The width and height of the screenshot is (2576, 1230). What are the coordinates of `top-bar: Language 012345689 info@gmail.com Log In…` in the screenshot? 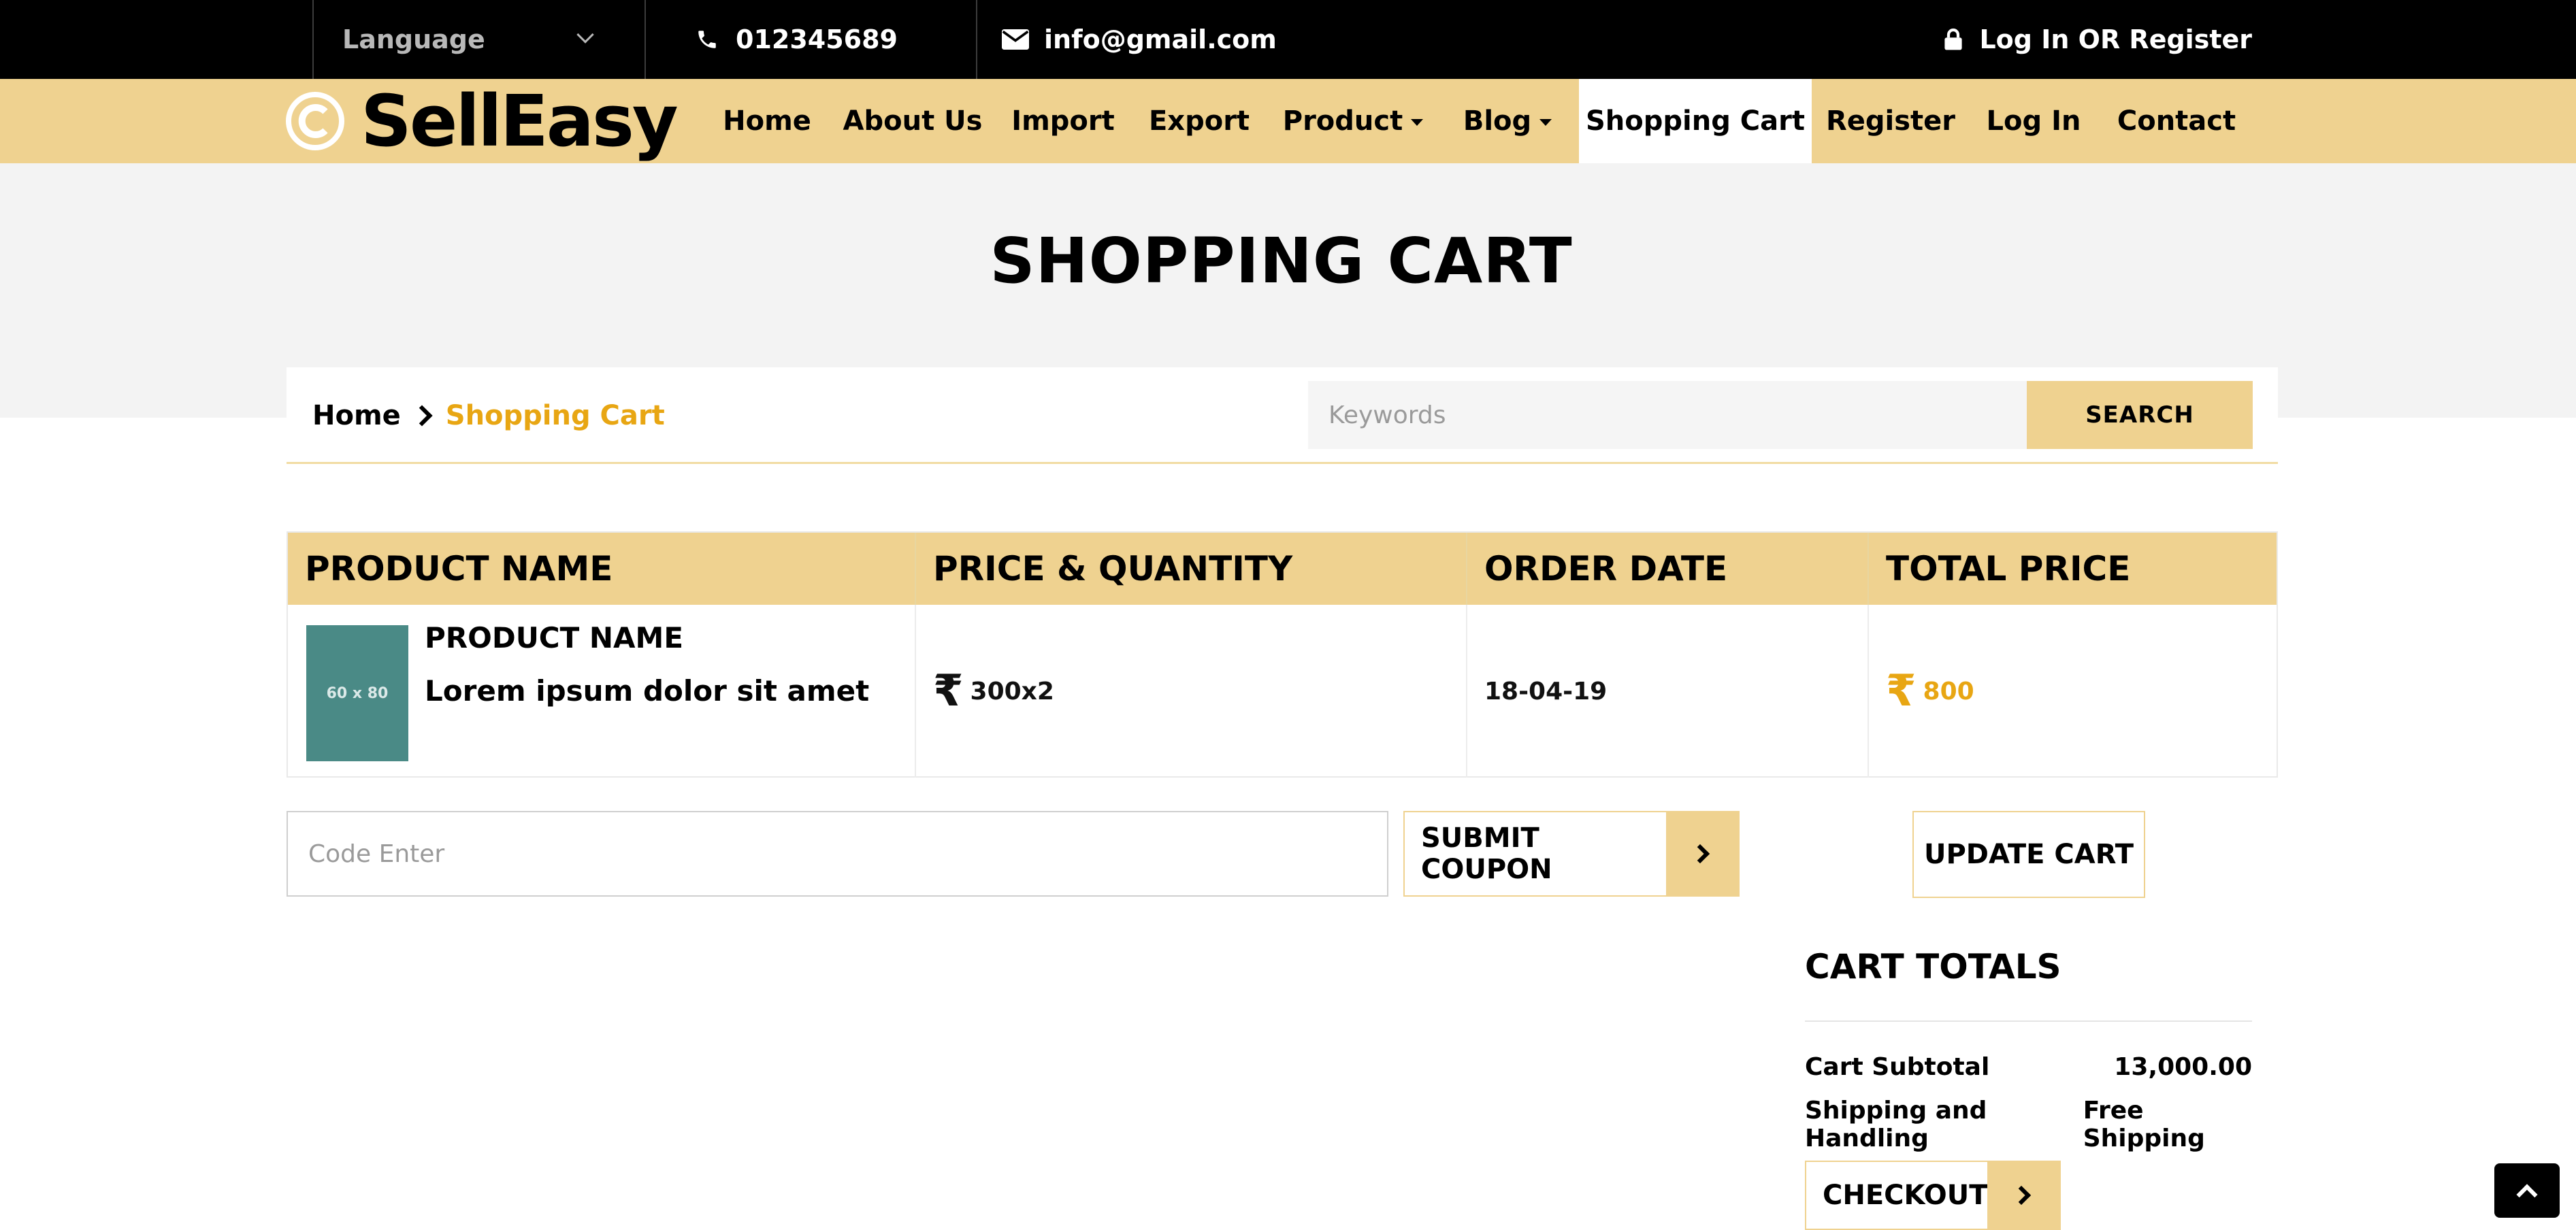 It's located at (1288, 39).